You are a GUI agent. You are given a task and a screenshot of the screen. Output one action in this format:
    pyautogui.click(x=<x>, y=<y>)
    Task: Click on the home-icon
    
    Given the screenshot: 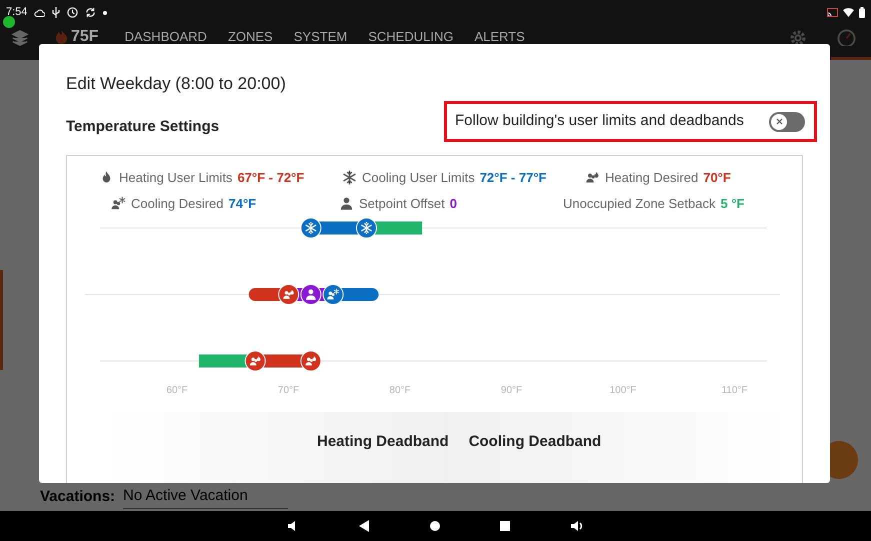 What is the action you would take?
    pyautogui.click(x=435, y=526)
    